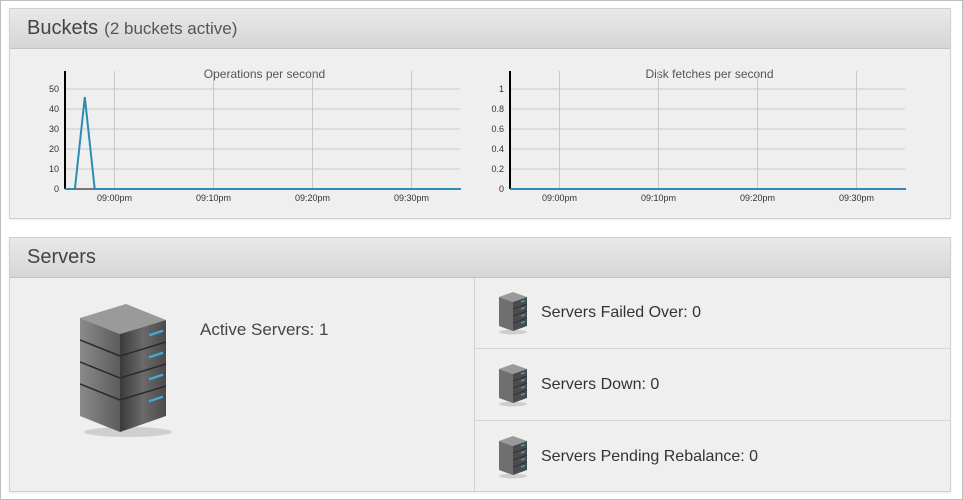  What do you see at coordinates (171, 28) in the screenshot?
I see `buckets-subtitle: (2 buckets active)` at bounding box center [171, 28].